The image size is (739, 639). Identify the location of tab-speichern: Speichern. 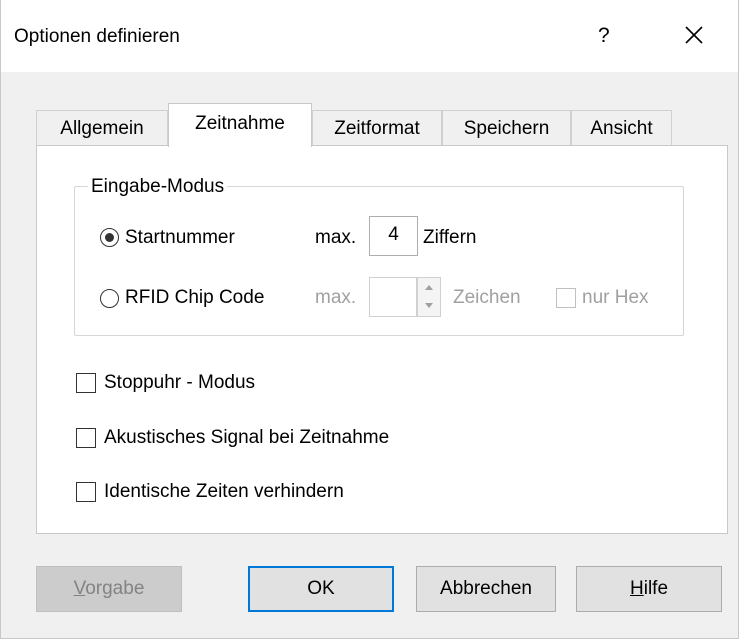
(506, 127).